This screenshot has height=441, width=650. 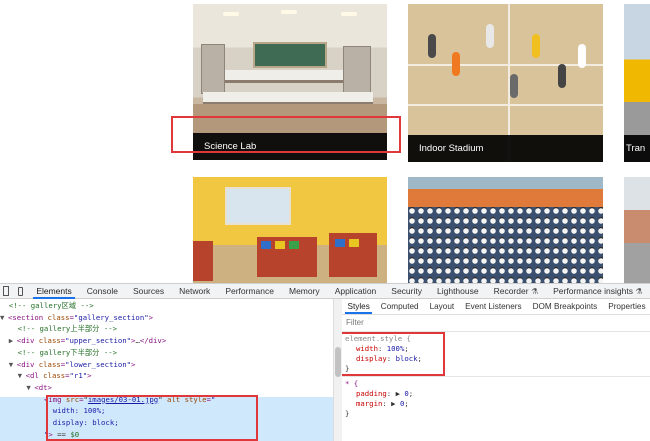 I want to click on subtab-dom-breakpoints: DOM Breakpoints, so click(x=565, y=306).